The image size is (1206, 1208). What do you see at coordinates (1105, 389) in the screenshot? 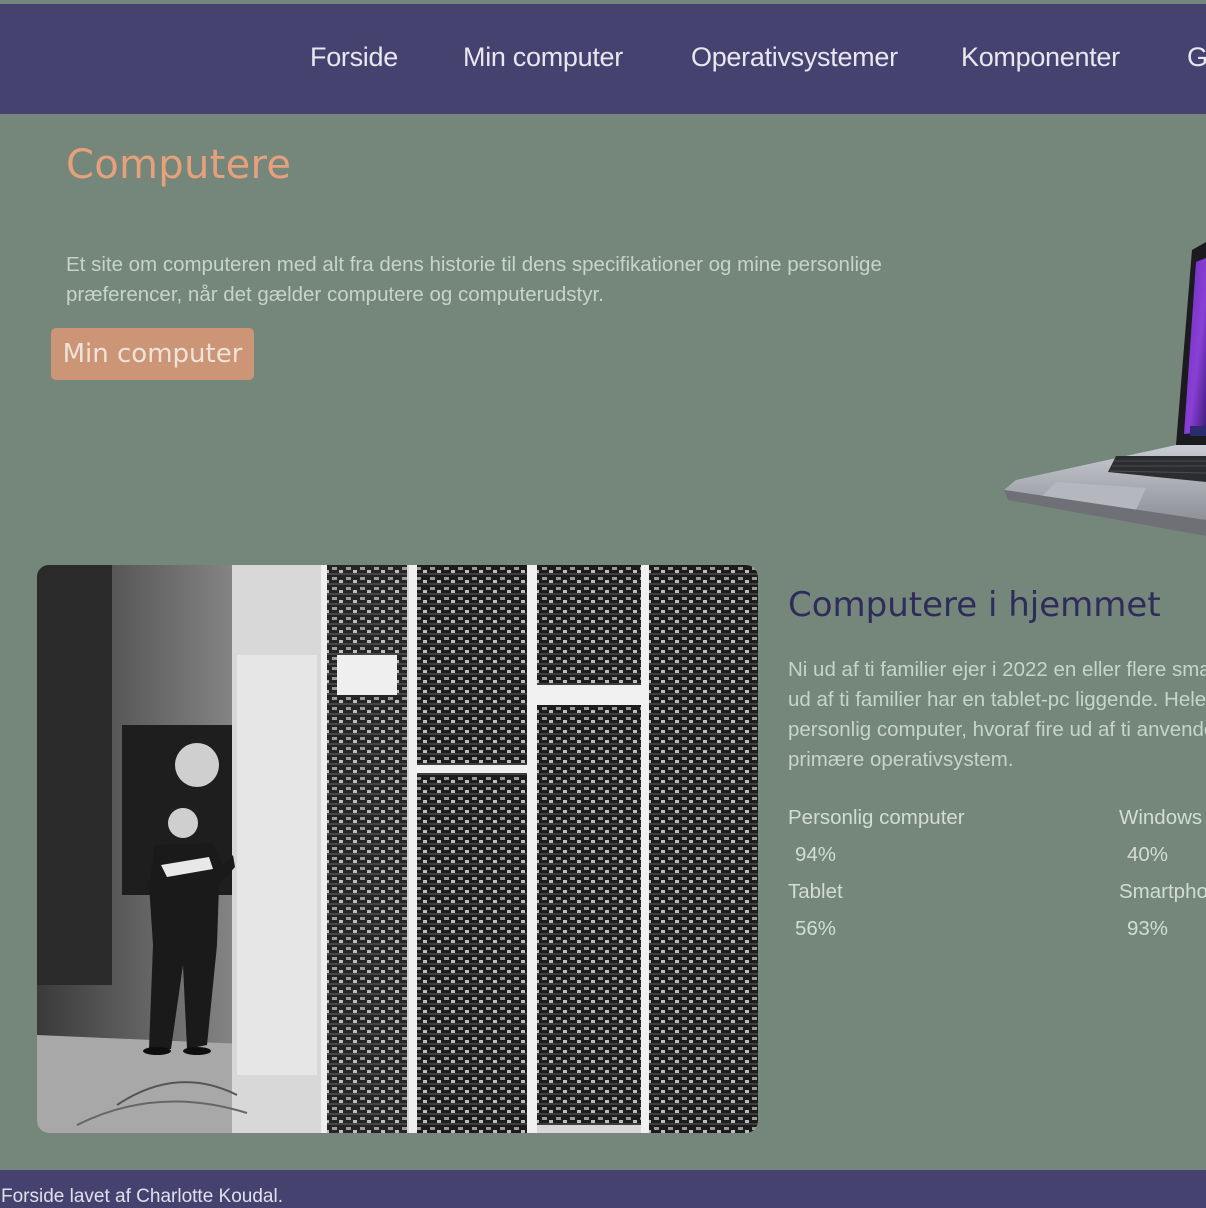
I see `laptop-image` at bounding box center [1105, 389].